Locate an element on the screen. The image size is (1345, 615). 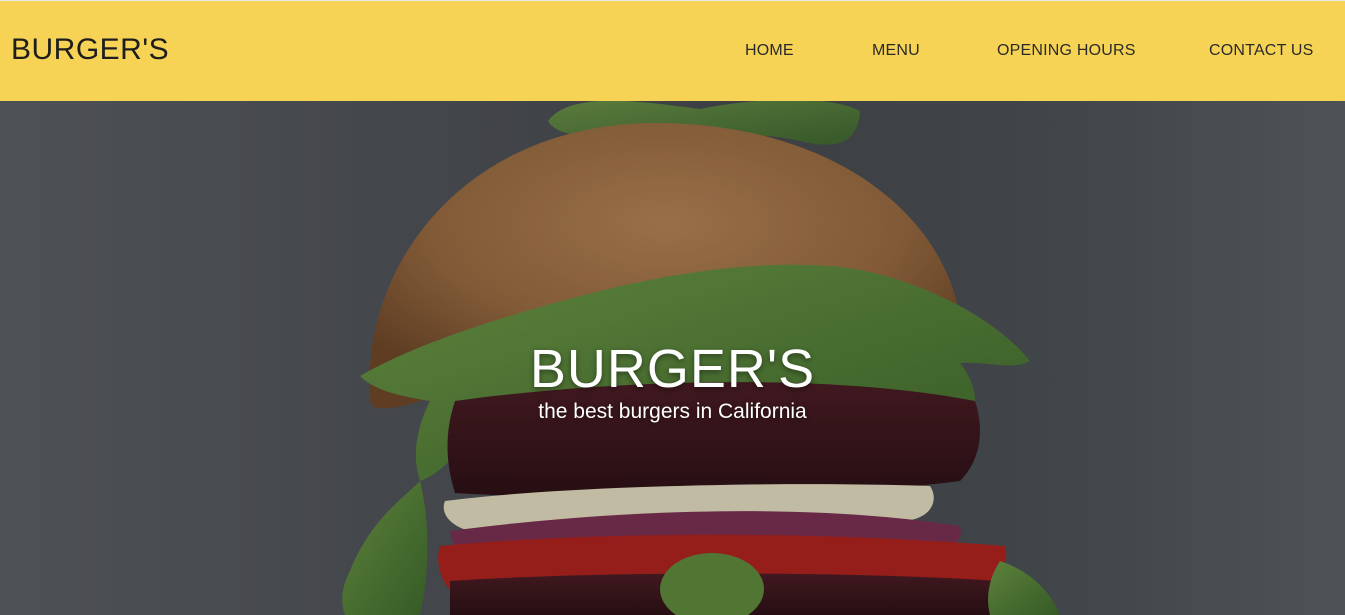
nav-opening-hours-link: OPENING HOURS is located at coordinates (1066, 51).